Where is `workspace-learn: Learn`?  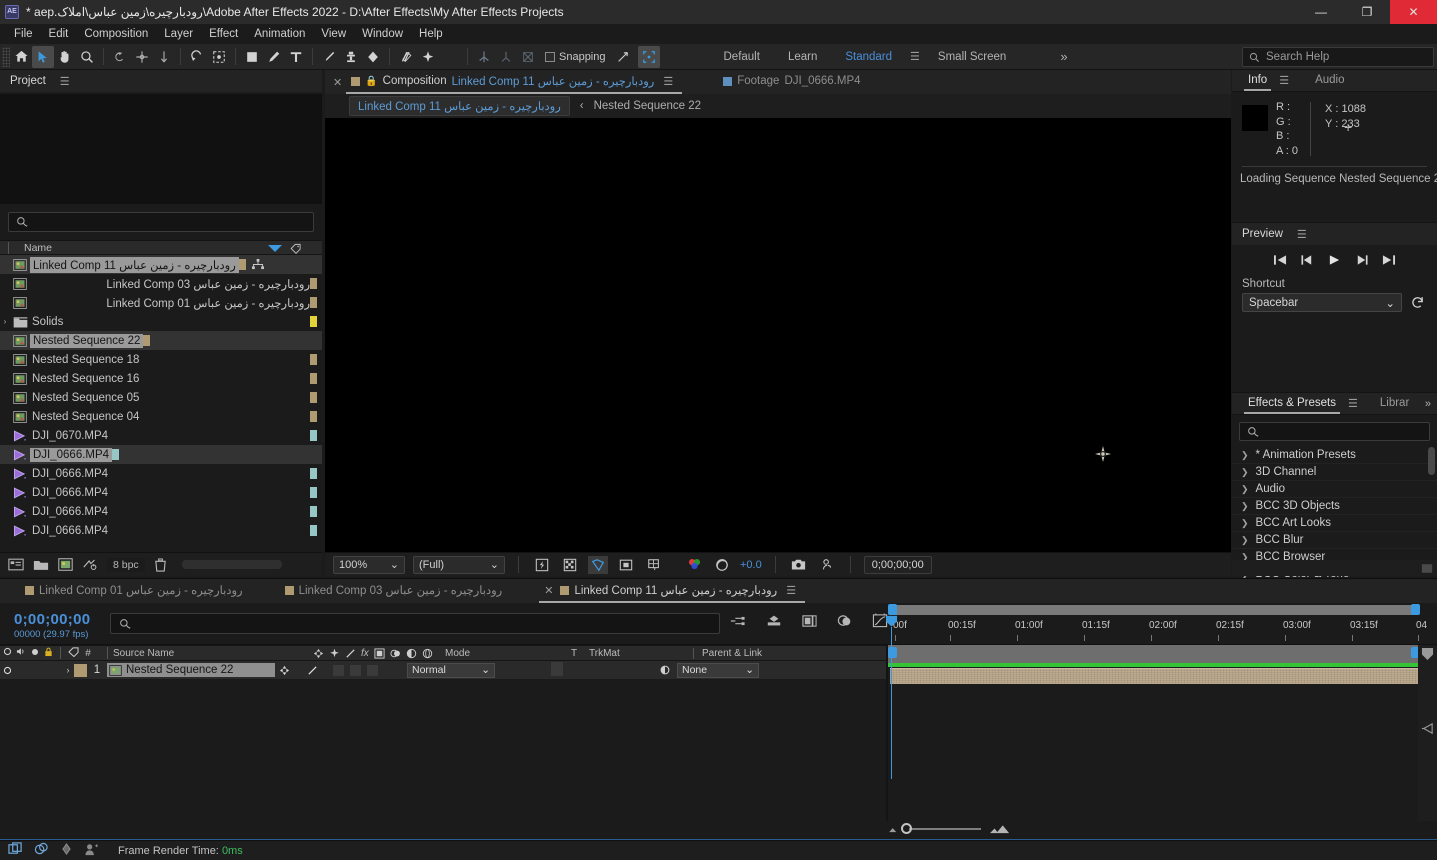 workspace-learn: Learn is located at coordinates (802, 57).